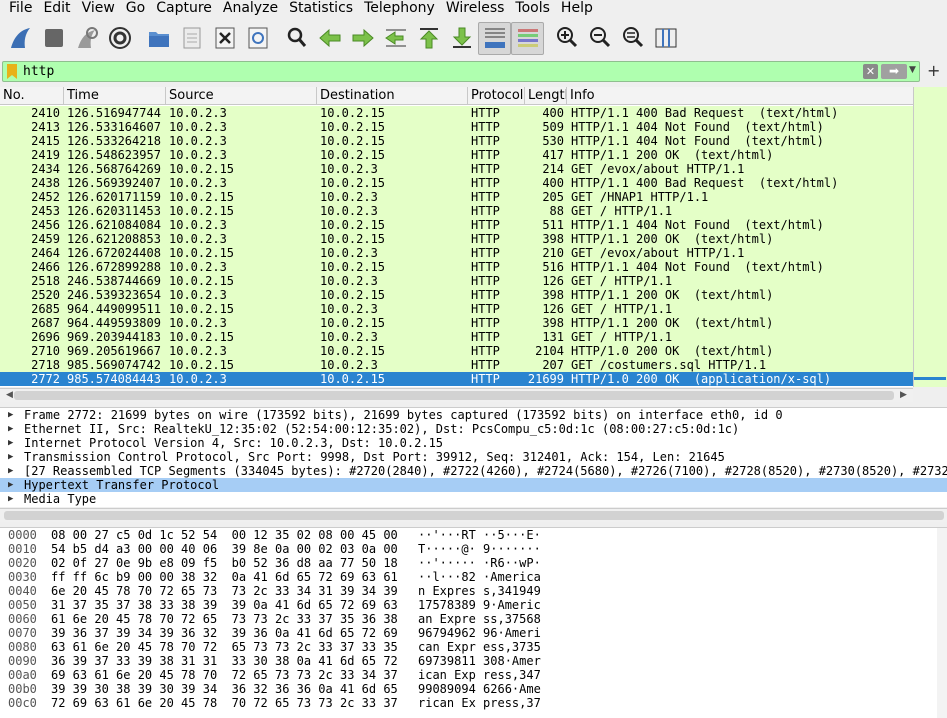  I want to click on bytes-ascii: n Expres s,341949, so click(483, 591).